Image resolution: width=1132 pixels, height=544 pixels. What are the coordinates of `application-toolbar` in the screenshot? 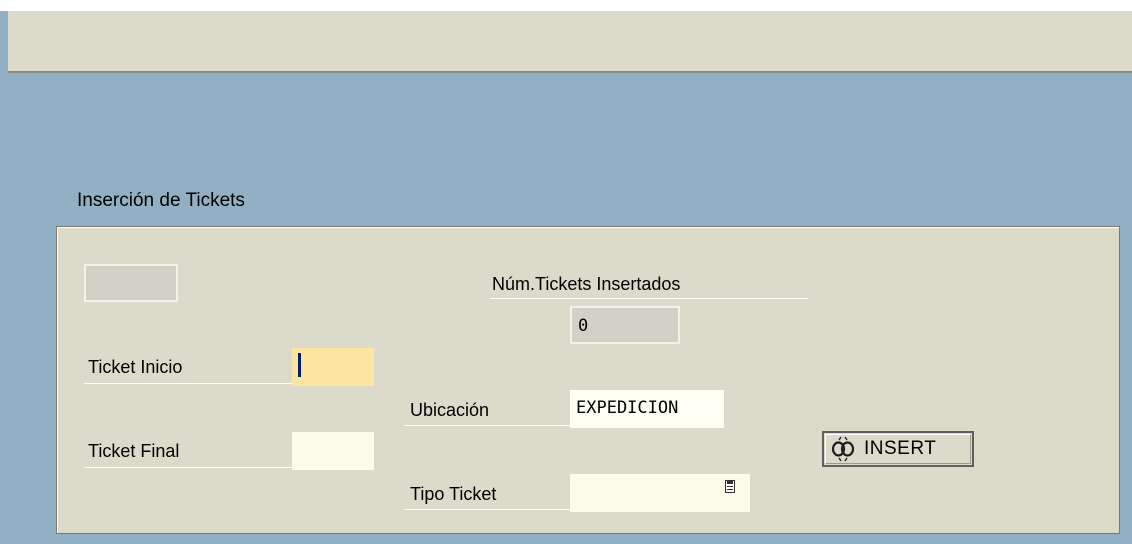 It's located at (570, 42).